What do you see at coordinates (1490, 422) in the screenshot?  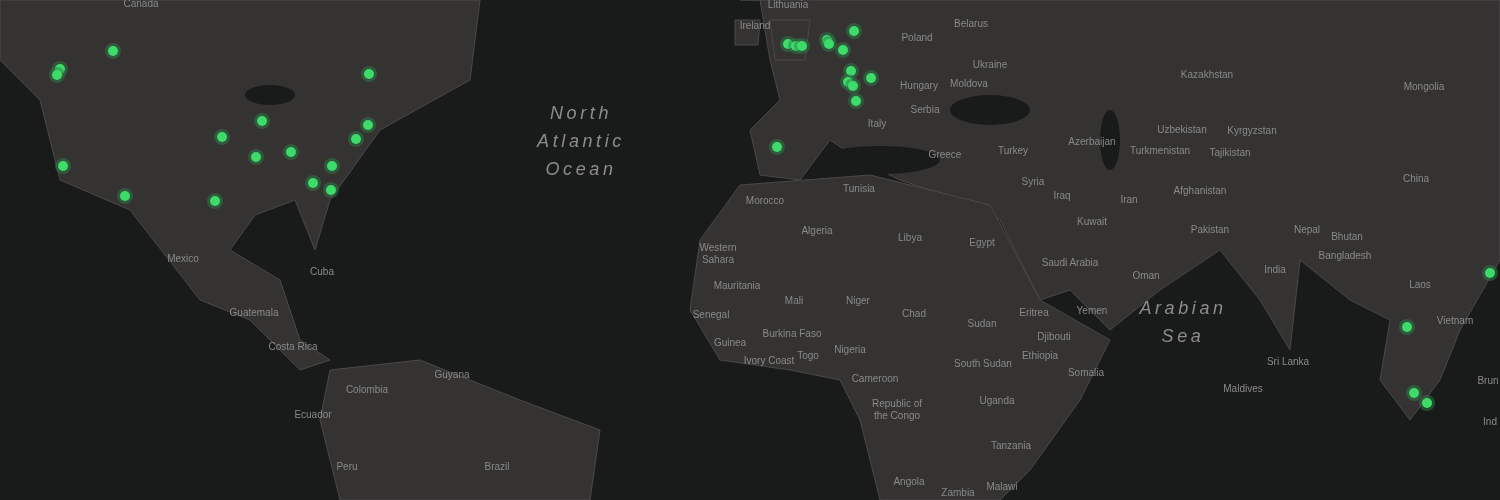 I see `country-label: Ind` at bounding box center [1490, 422].